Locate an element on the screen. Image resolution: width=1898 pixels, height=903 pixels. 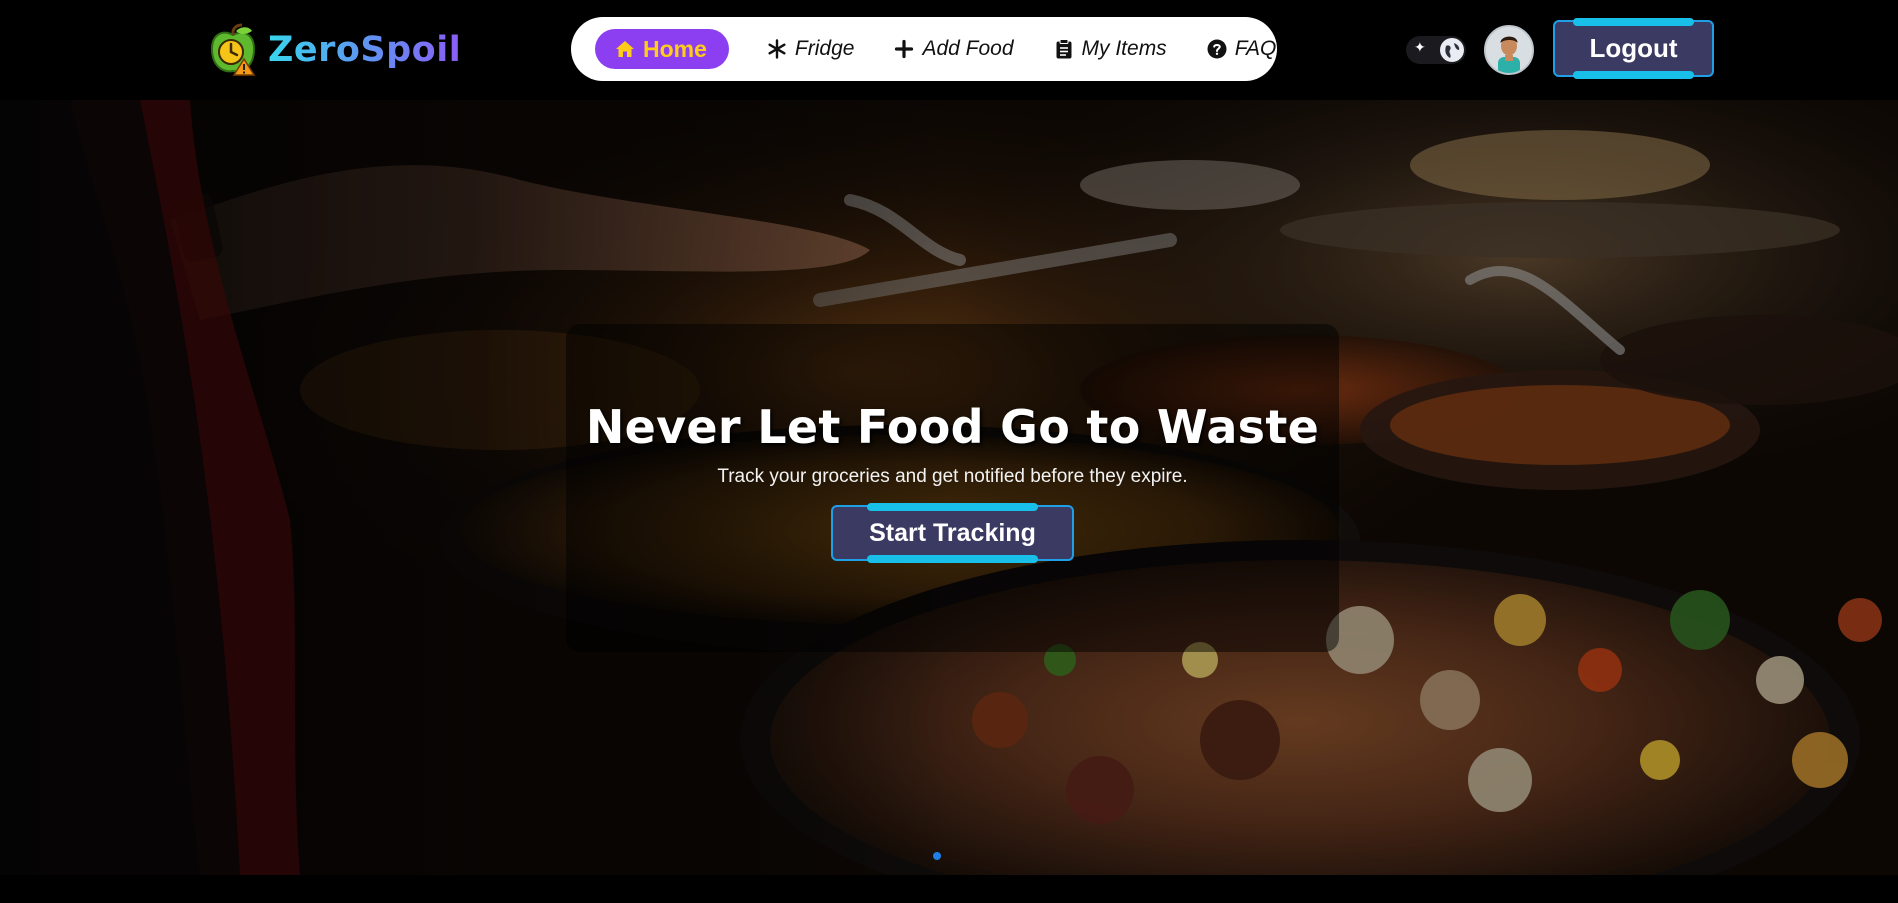
bottom-strip is located at coordinates (949, 889).